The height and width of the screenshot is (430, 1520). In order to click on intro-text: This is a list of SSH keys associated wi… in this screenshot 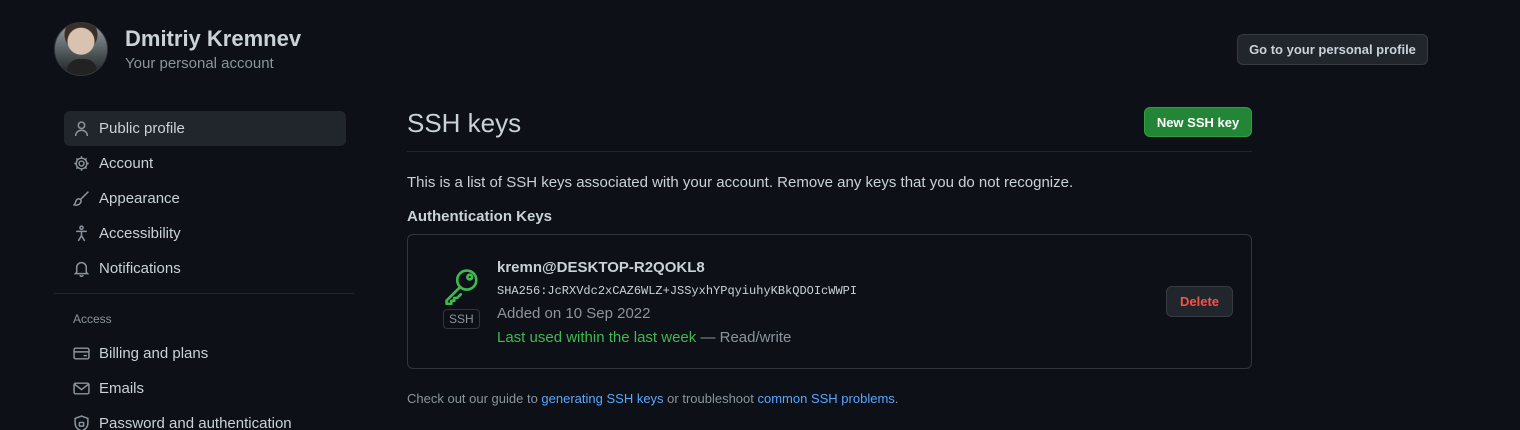, I will do `click(740, 182)`.